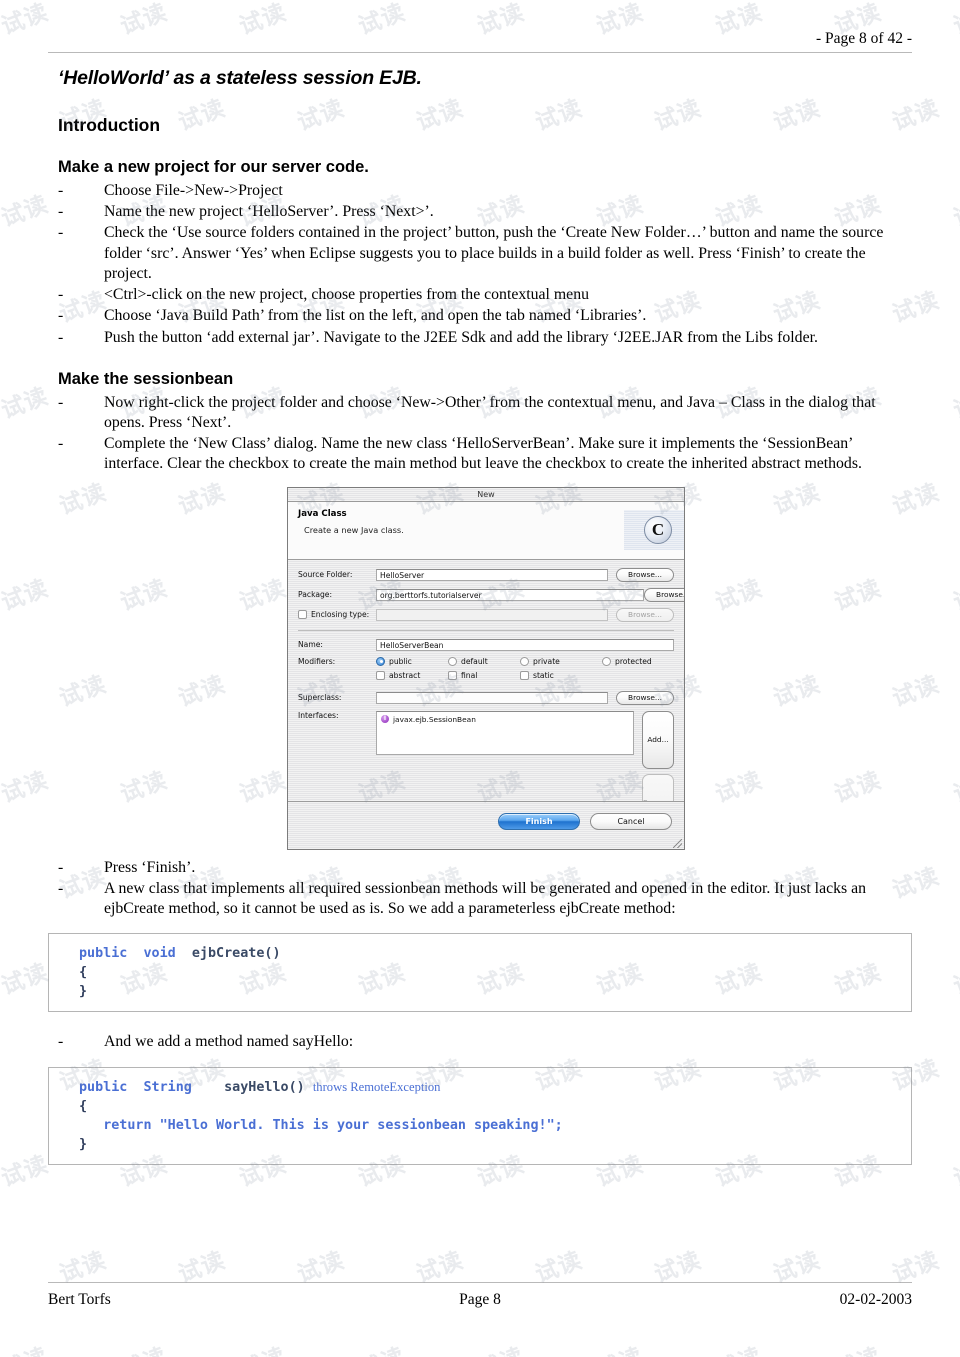 Image resolution: width=960 pixels, height=1357 pixels. What do you see at coordinates (193, 190) in the screenshot?
I see `list-item-text: Choose File->New->Project` at bounding box center [193, 190].